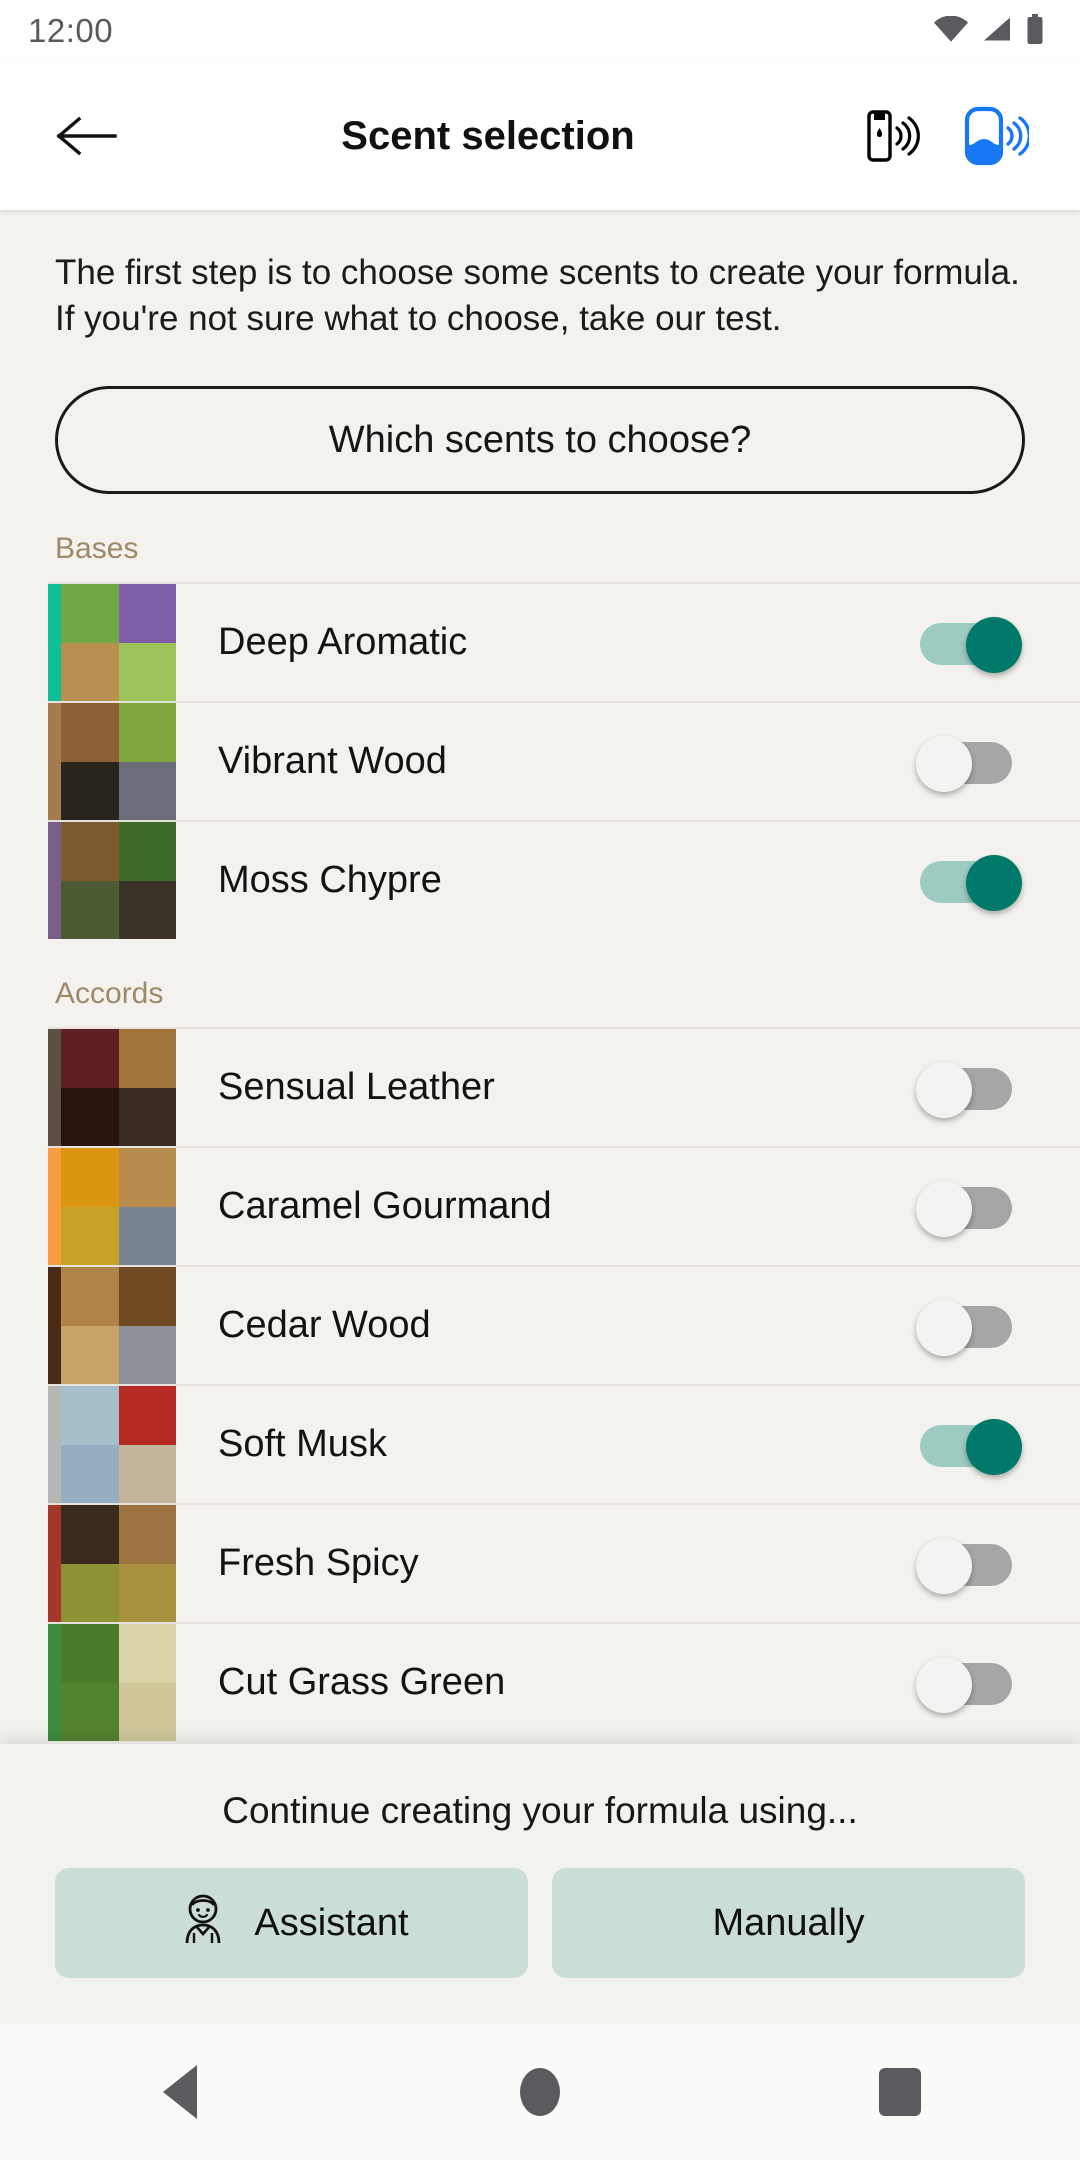 The image size is (1080, 2160). Describe the element at coordinates (324, 1325) in the screenshot. I see `scent-name: Cedar Wood` at that location.